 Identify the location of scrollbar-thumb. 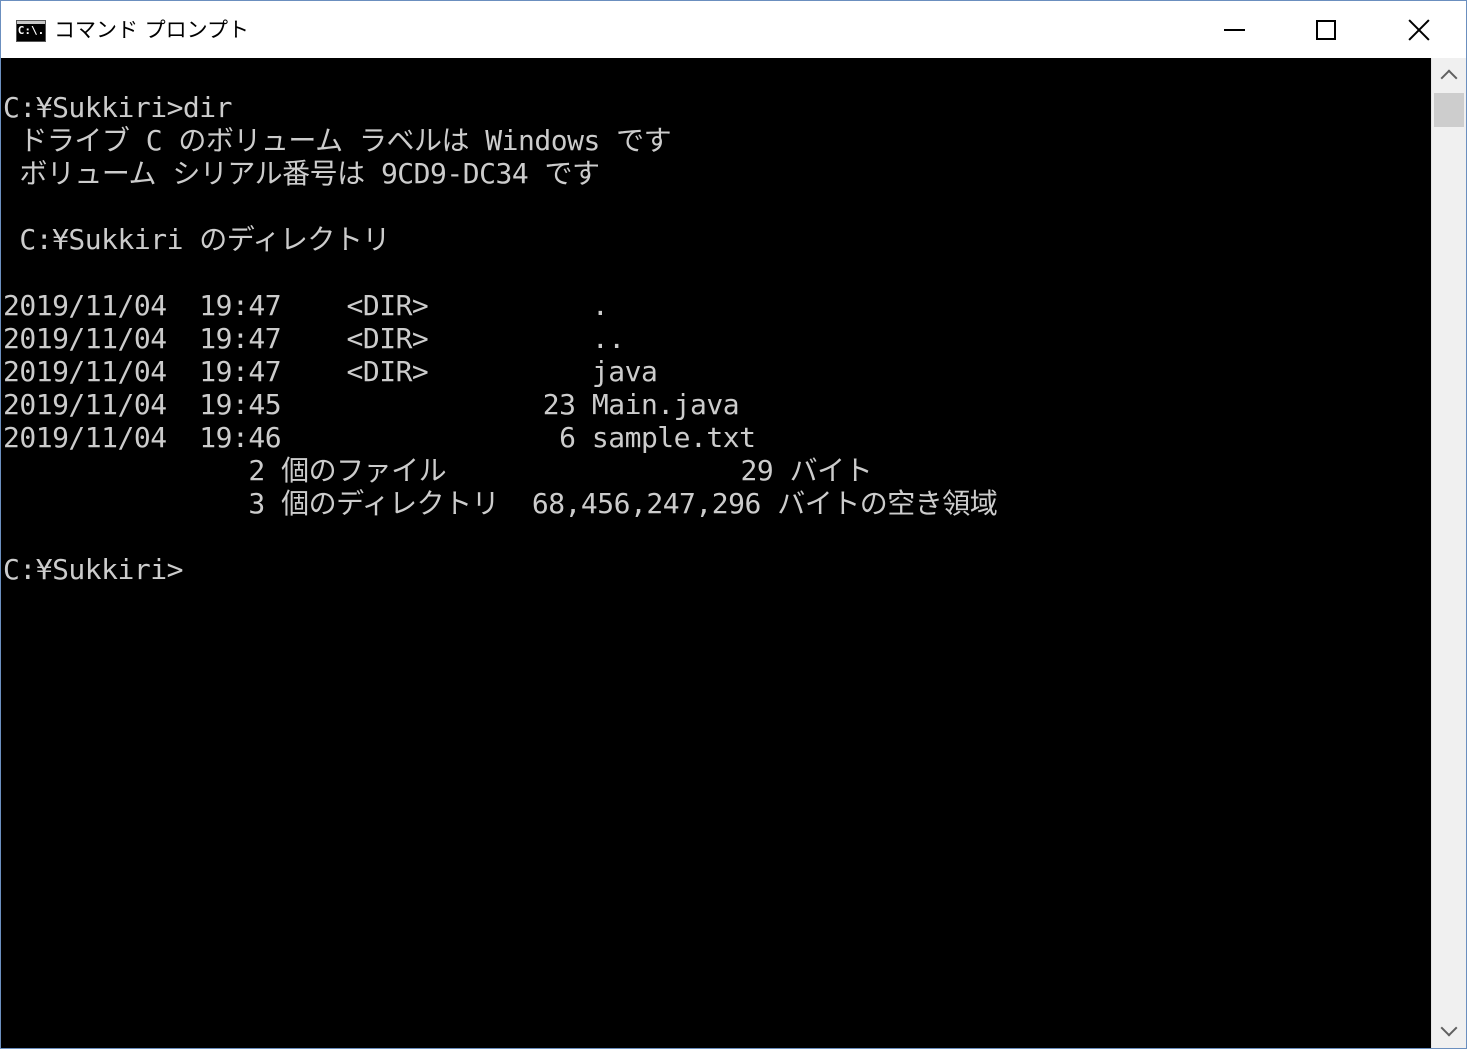
(1449, 110).